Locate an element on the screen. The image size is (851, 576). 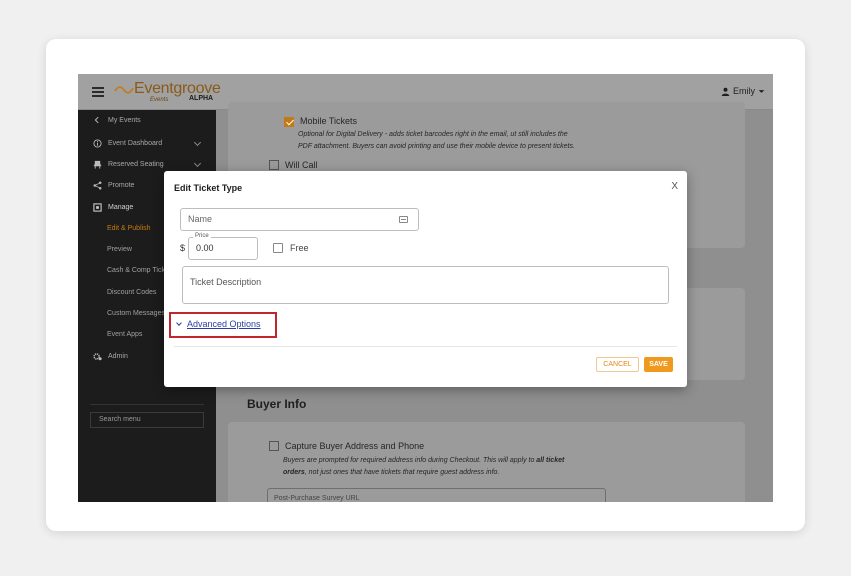
brand-subtitle: Events is located at coordinates (159, 100).